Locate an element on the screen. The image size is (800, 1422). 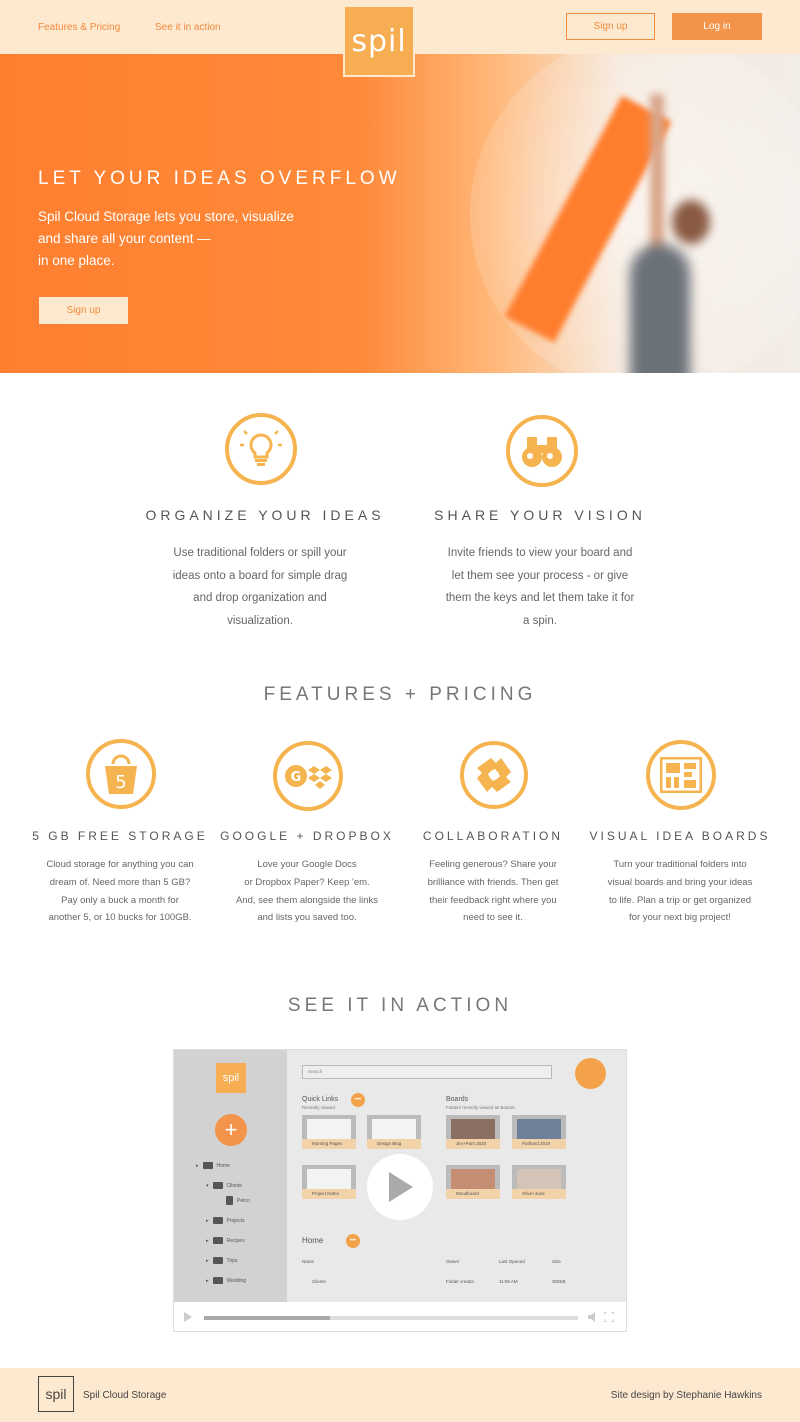
tree-item: ▸ Wedding is located at coordinates (226, 1280).